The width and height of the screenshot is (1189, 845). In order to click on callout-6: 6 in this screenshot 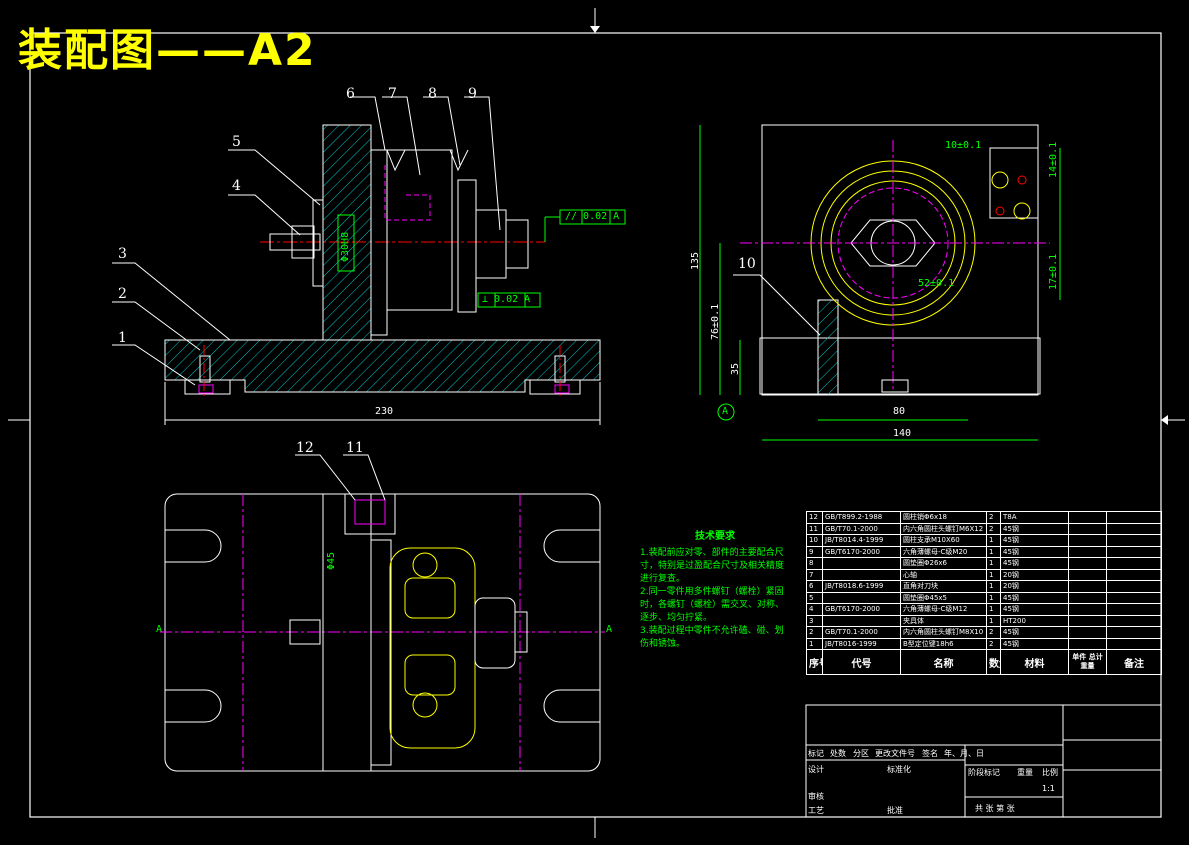, I will do `click(350, 94)`.